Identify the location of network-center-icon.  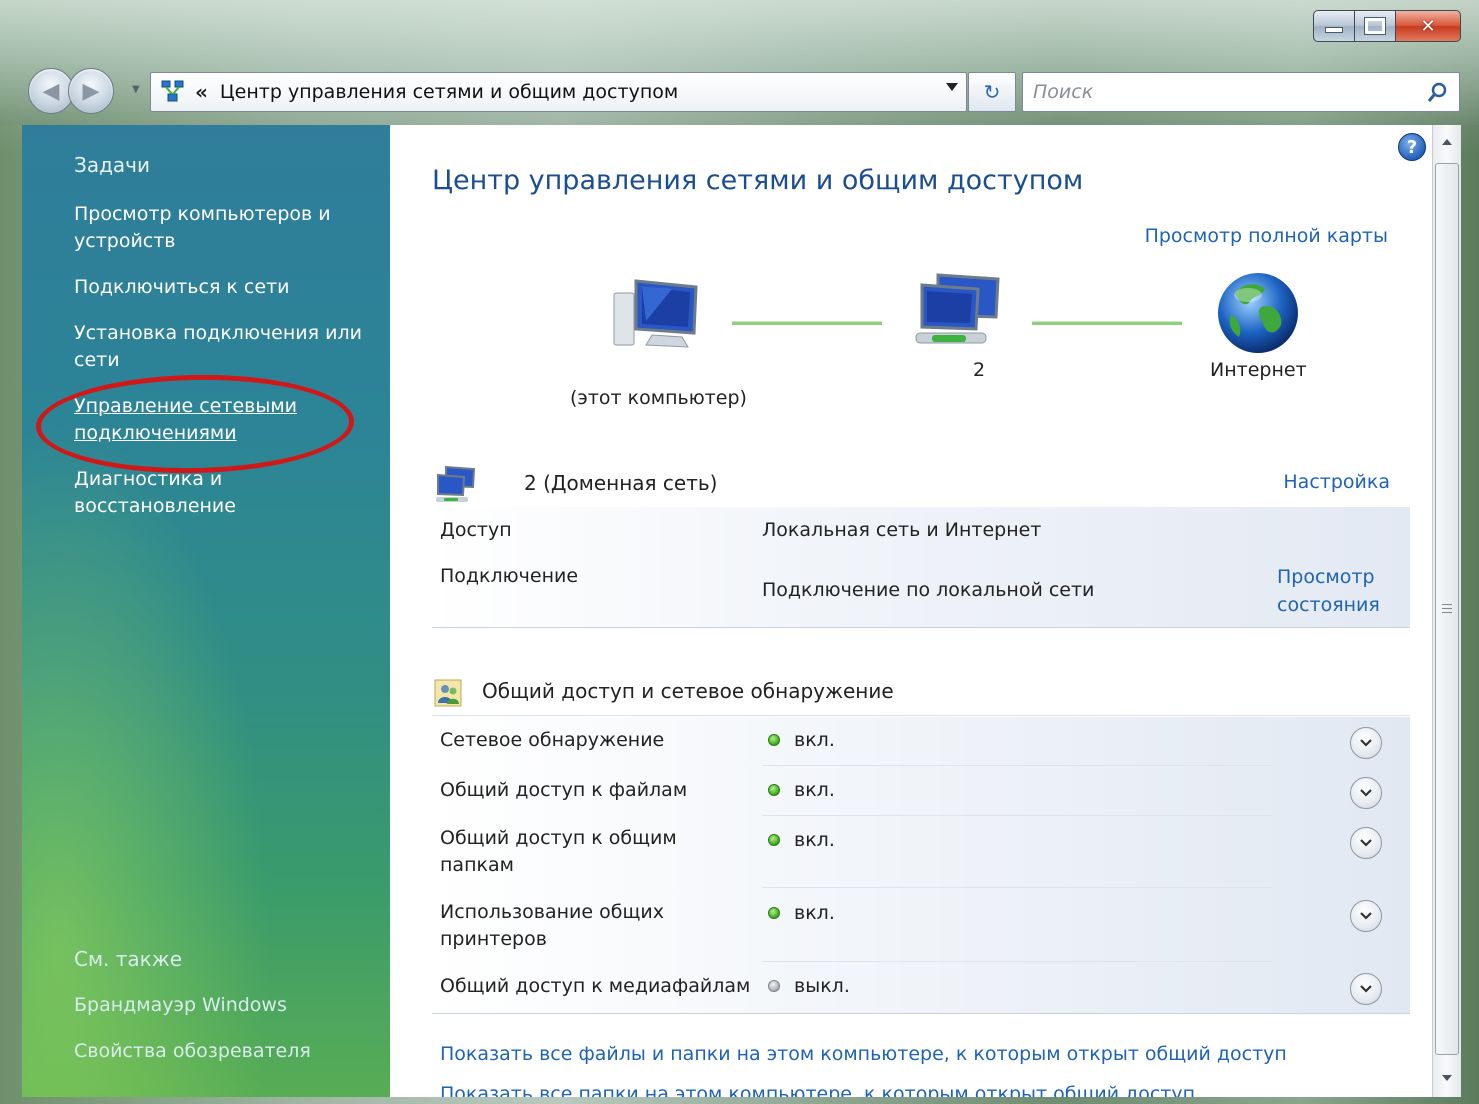
(173, 92).